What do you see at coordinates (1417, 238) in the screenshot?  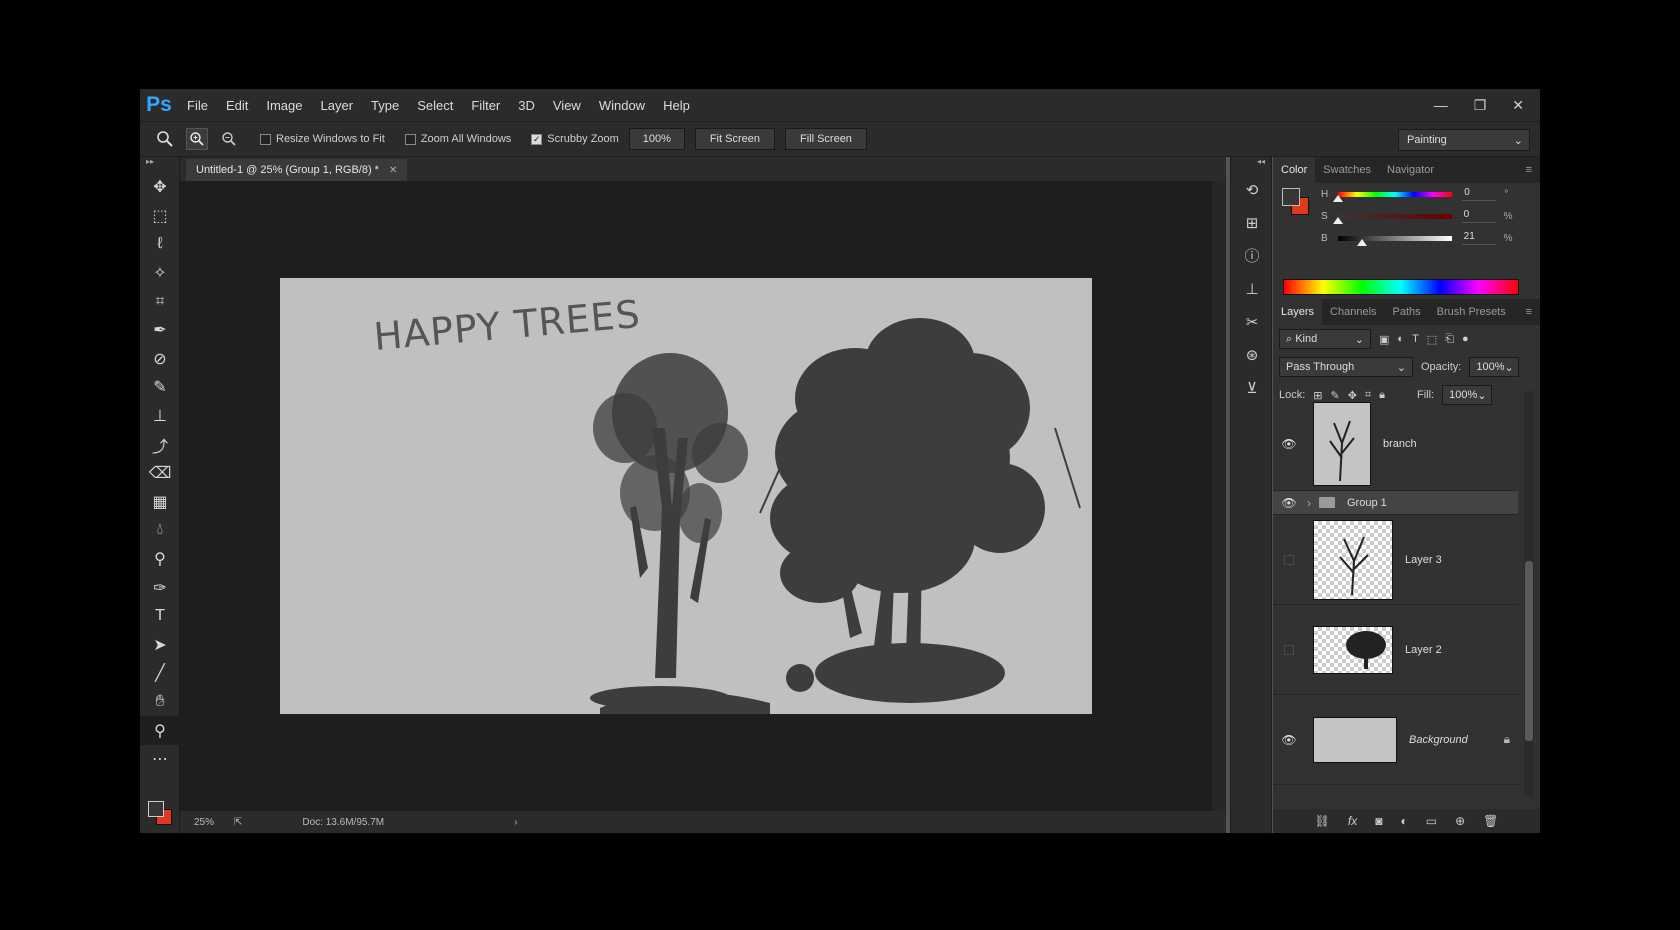 I see `brightness-slider: B 21 %` at bounding box center [1417, 238].